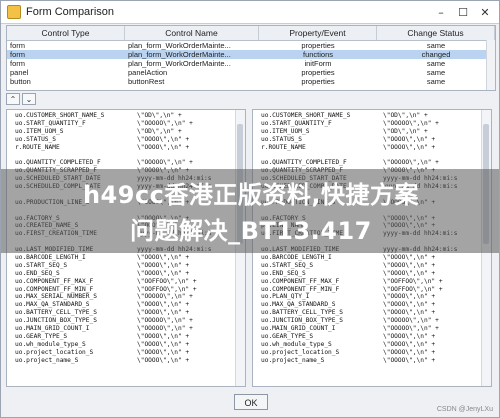  What do you see at coordinates (372, 329) in the screenshot?
I see `code-line: uo.MAIN_GRID_COUNT_I \"OOOOO\",\n" +` at bounding box center [372, 329].